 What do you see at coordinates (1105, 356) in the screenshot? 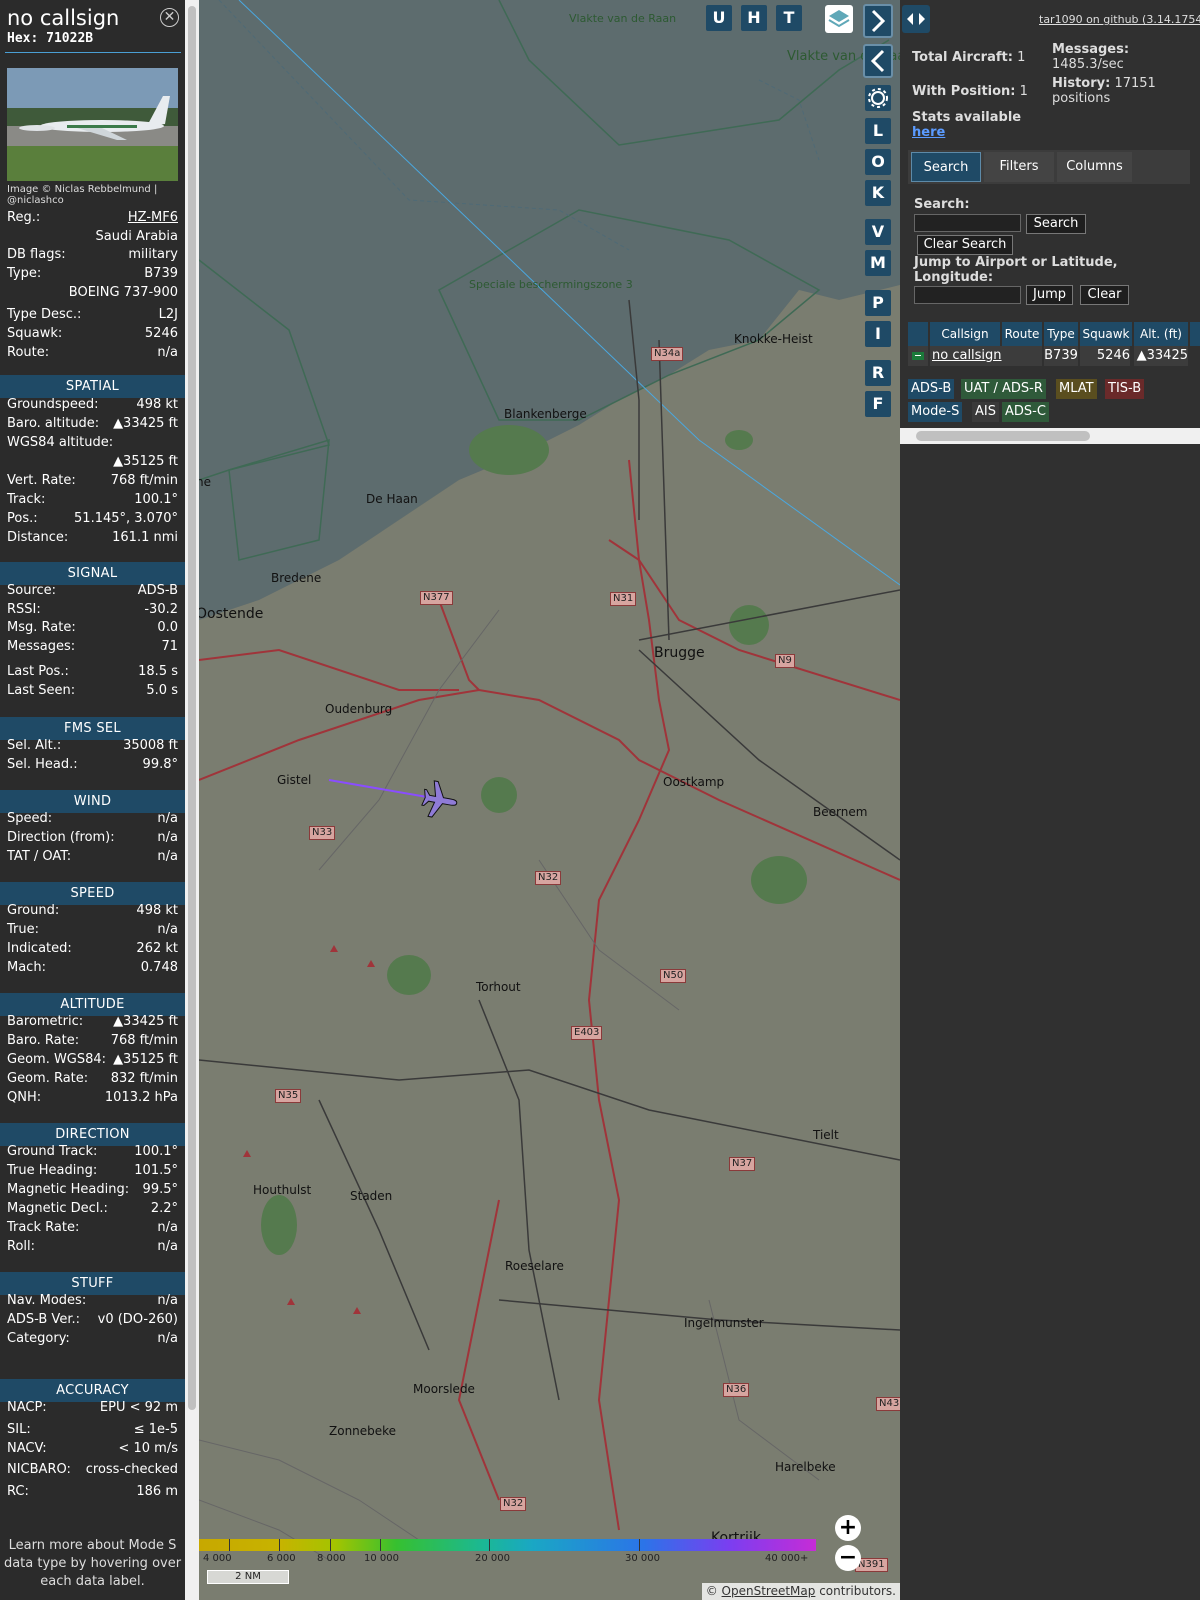
I see `row-squawk: 5246` at bounding box center [1105, 356].